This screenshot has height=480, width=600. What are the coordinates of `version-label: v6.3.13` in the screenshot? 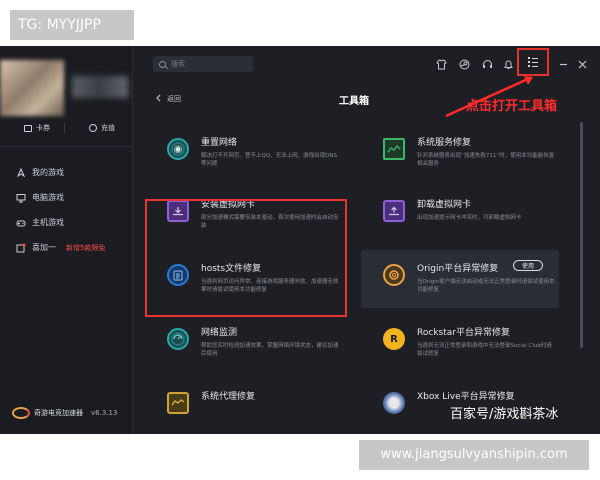 It's located at (104, 413).